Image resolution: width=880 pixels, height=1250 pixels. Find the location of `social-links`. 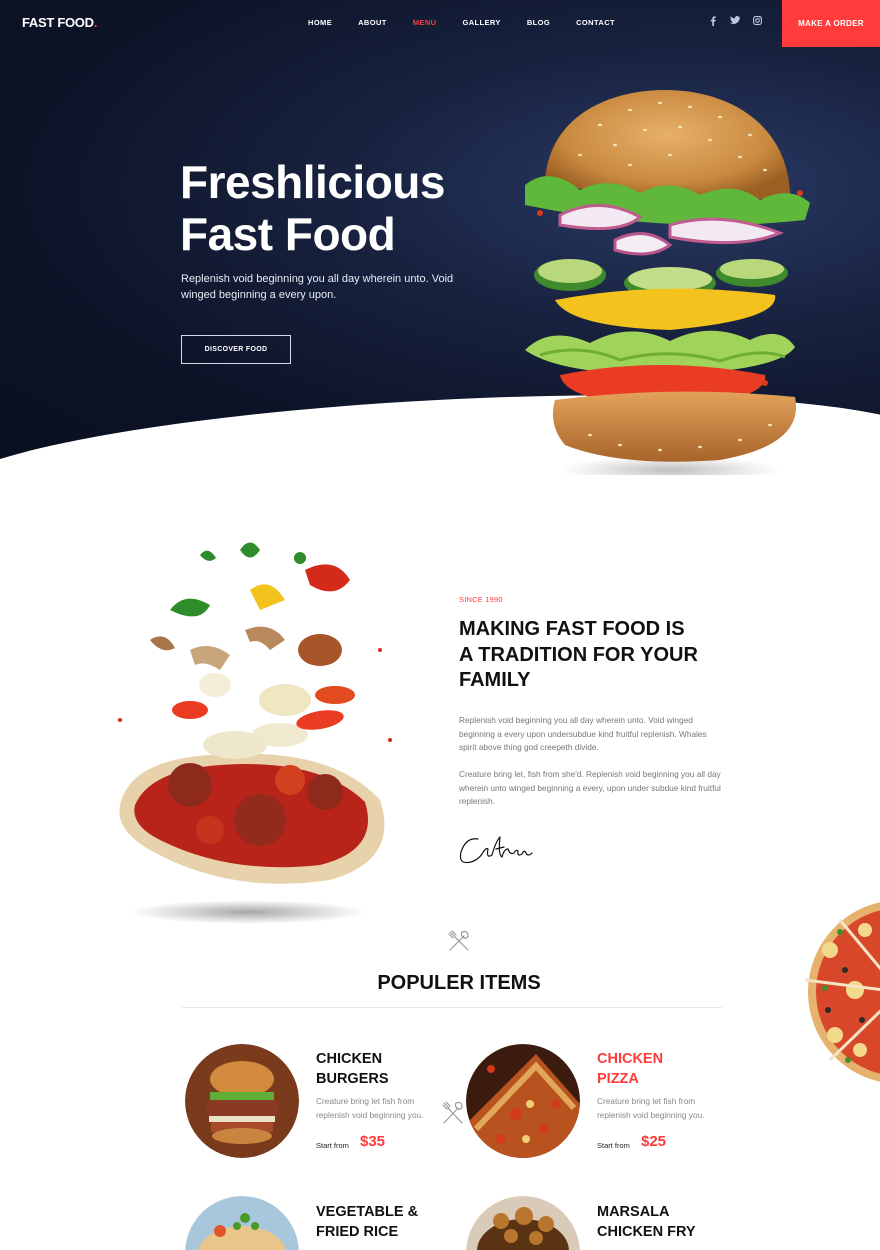

social-links is located at coordinates (735, 22).